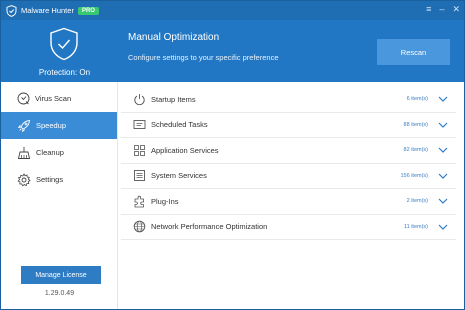  I want to click on item-count: 2 item(s), so click(417, 201).